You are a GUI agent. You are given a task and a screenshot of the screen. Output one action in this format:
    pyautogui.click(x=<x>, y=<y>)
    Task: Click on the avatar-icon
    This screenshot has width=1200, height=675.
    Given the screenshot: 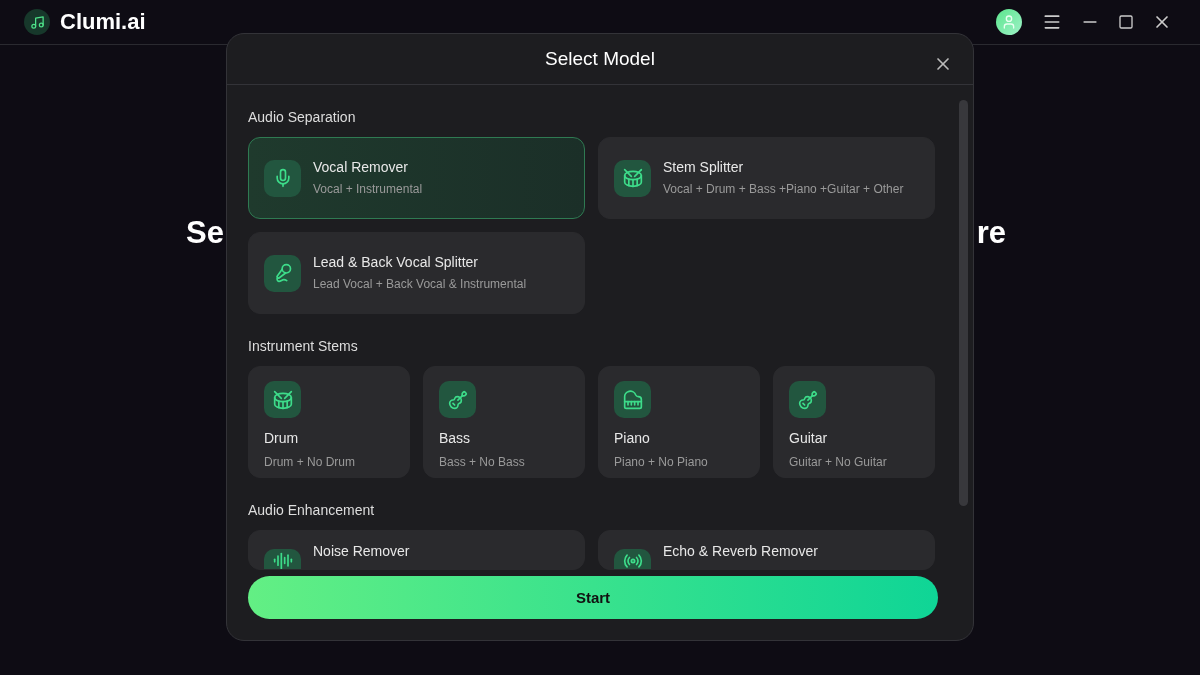 What is the action you would take?
    pyautogui.click(x=1009, y=22)
    